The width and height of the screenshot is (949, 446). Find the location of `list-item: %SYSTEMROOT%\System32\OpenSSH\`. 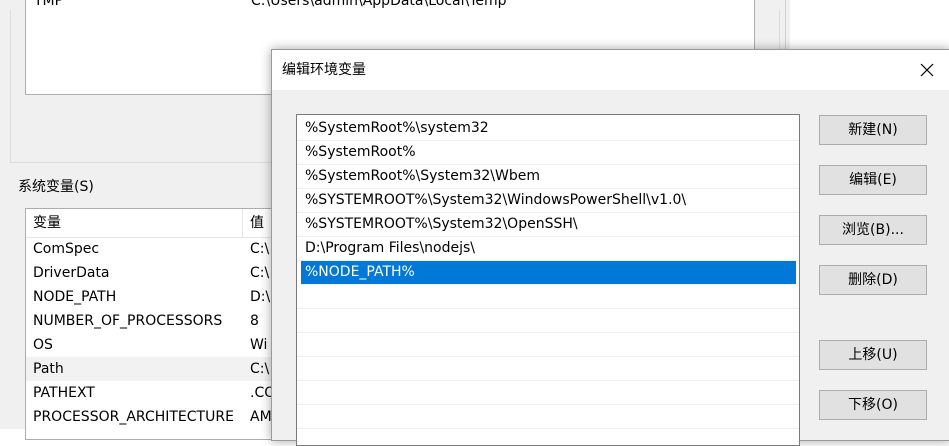

list-item: %SYSTEMROOT%\System32\OpenSSH\ is located at coordinates (548, 225).